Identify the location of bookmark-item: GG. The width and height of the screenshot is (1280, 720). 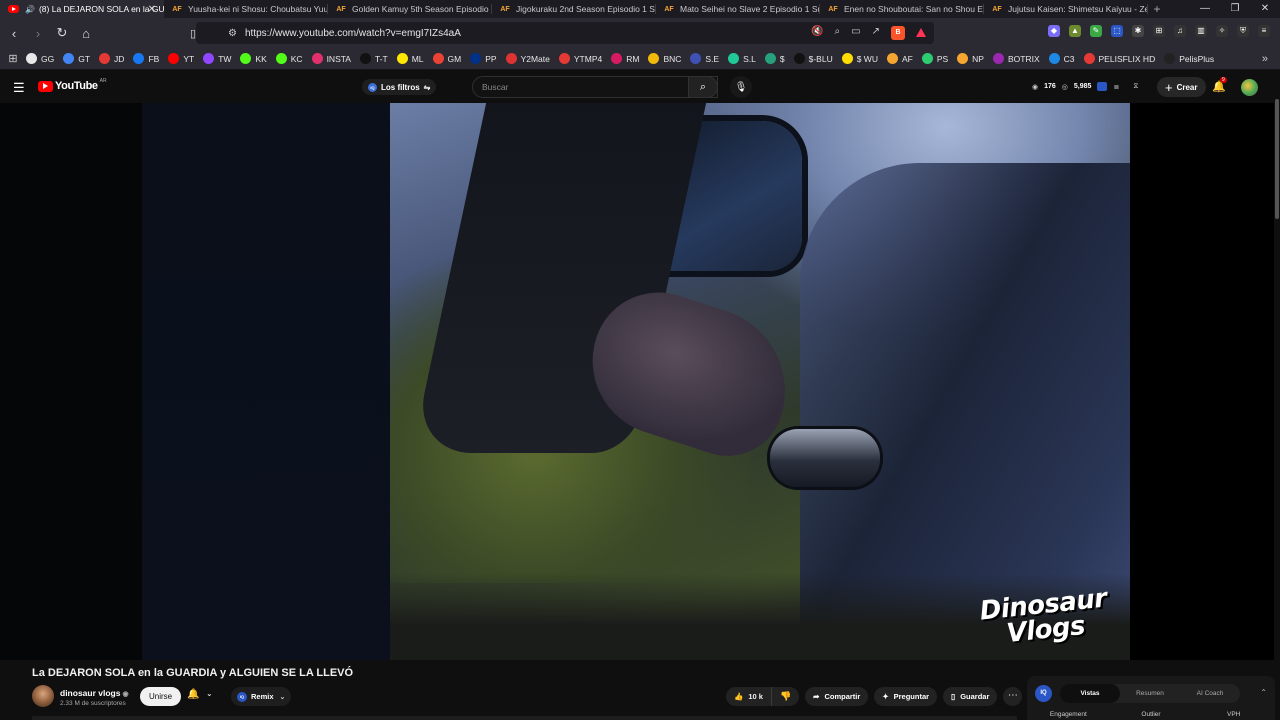
(40, 58).